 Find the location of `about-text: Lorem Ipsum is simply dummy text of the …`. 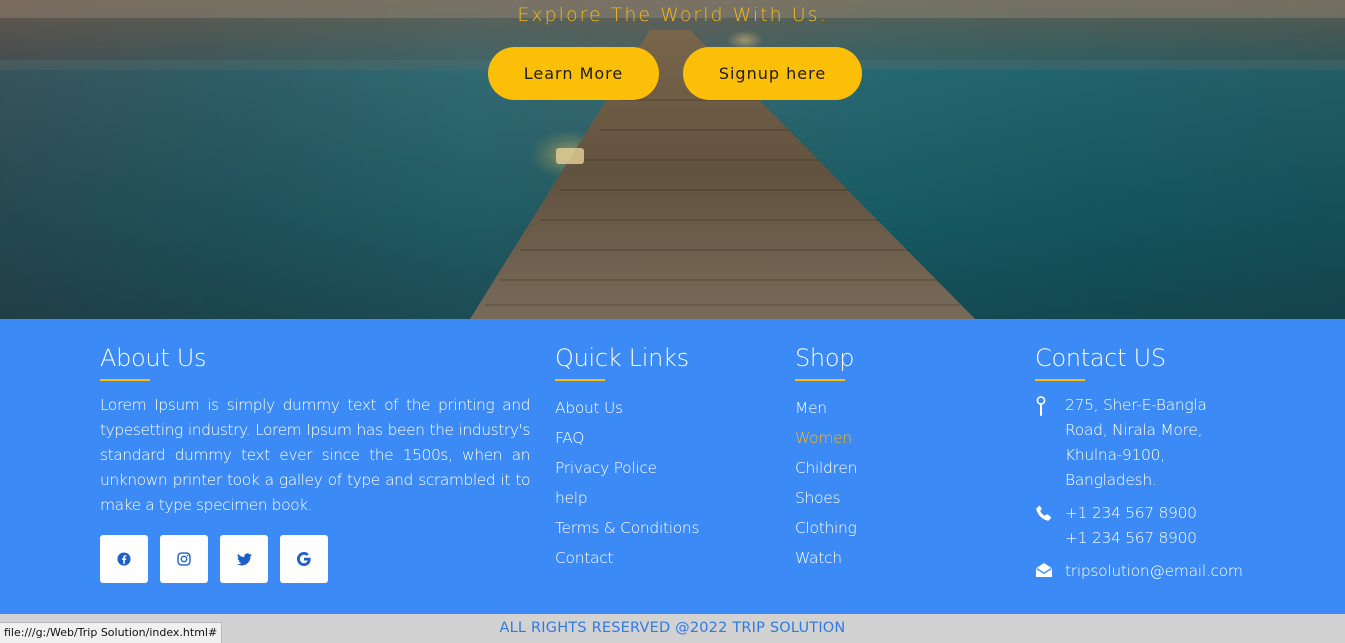

about-text: Lorem Ipsum is simply dummy text of the … is located at coordinates (315, 455).